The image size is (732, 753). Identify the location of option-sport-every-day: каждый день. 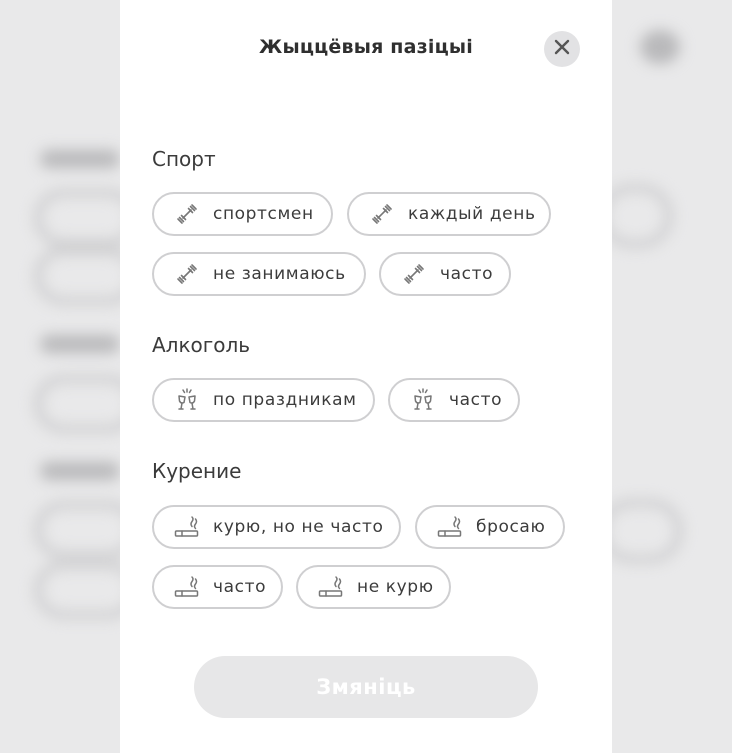
(449, 214).